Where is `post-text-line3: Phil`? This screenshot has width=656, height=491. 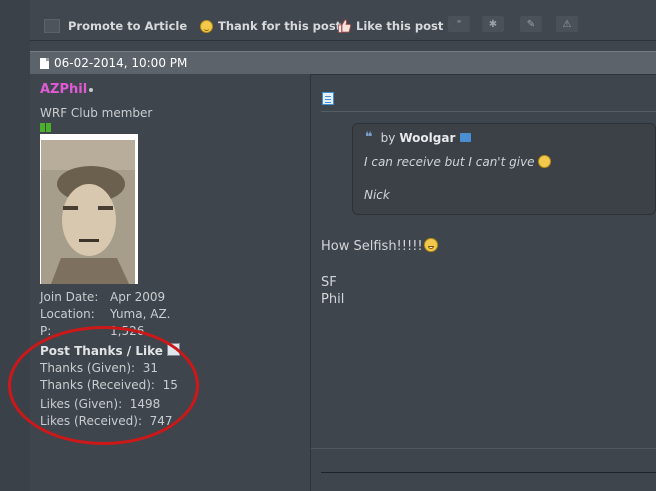 post-text-line3: Phil is located at coordinates (333, 299).